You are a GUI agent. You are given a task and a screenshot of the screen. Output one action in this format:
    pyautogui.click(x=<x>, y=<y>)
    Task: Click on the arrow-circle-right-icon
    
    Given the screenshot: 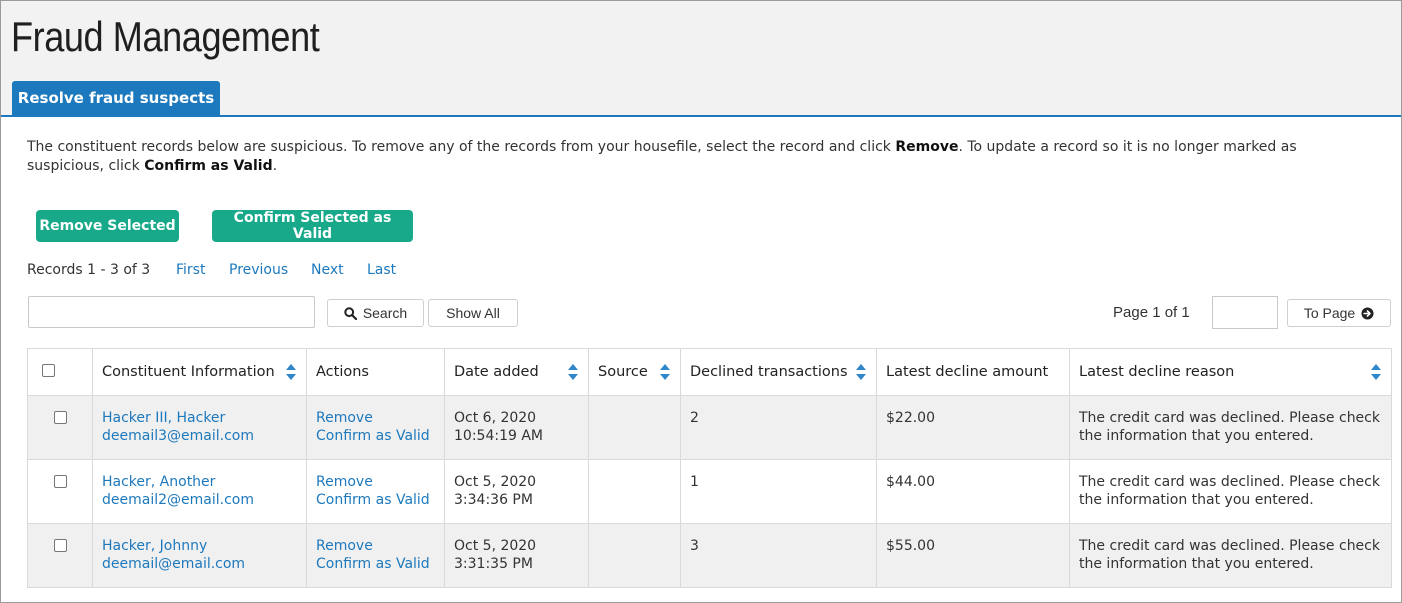 What is the action you would take?
    pyautogui.click(x=1367, y=313)
    